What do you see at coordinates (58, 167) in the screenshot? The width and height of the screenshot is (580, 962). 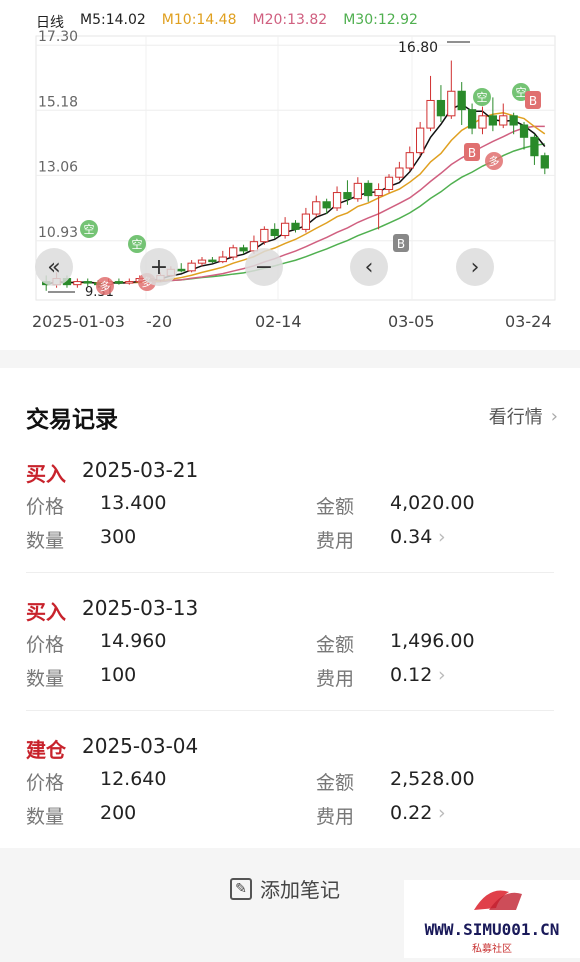 I see `y-tick-label: 13.06` at bounding box center [58, 167].